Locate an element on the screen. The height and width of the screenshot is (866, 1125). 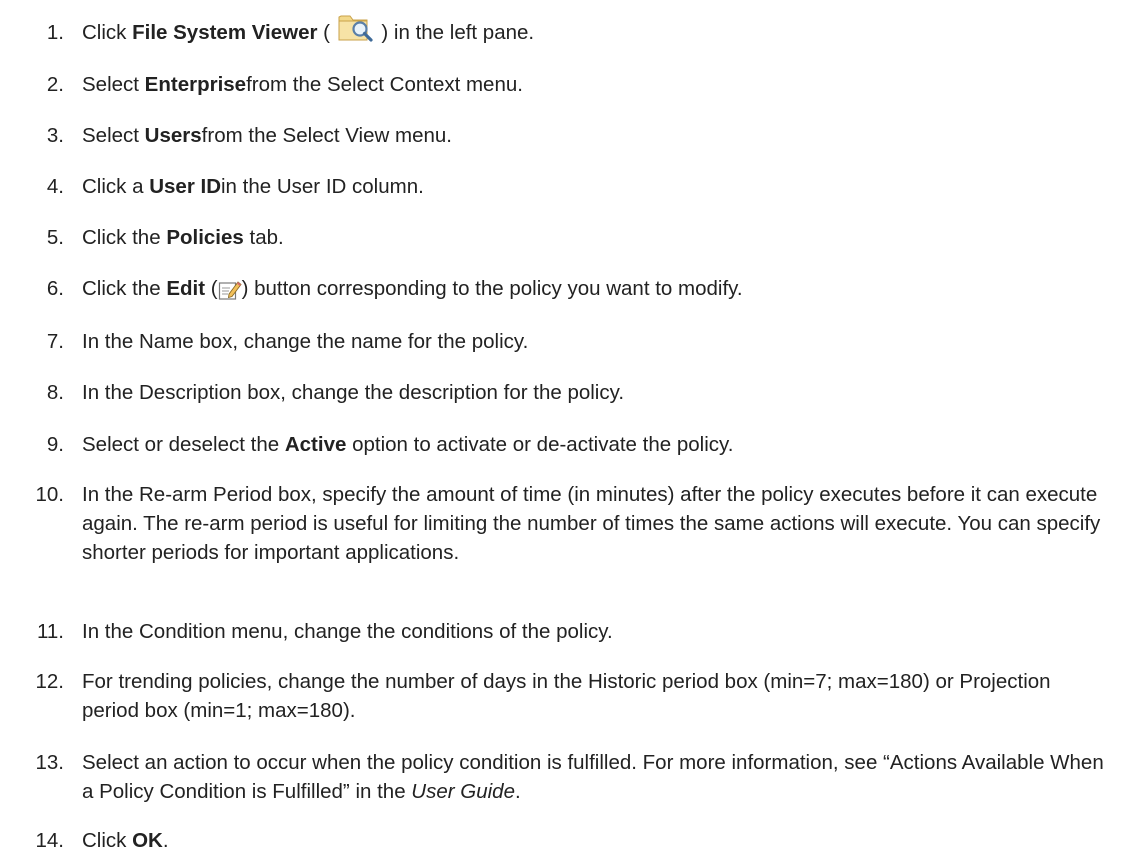
text-run: from the Select Context menu. is located at coordinates (384, 84).